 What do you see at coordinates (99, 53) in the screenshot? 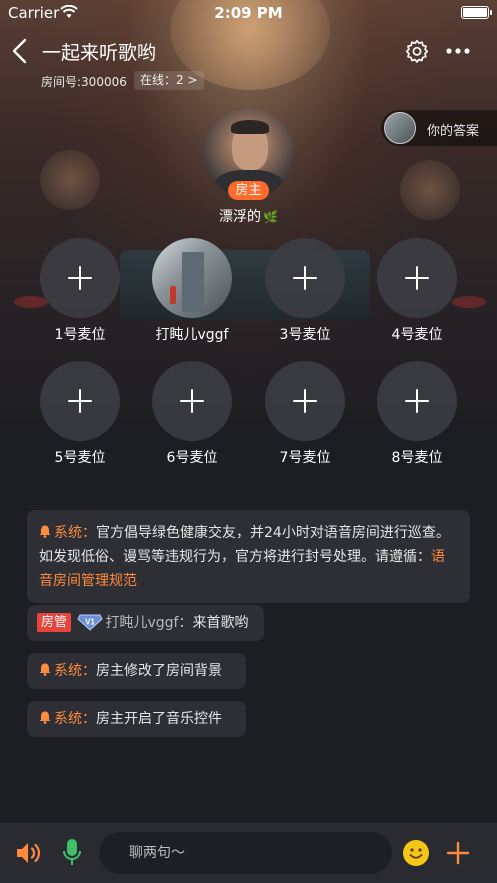
I see `room-title: 一起来听歌哟` at bounding box center [99, 53].